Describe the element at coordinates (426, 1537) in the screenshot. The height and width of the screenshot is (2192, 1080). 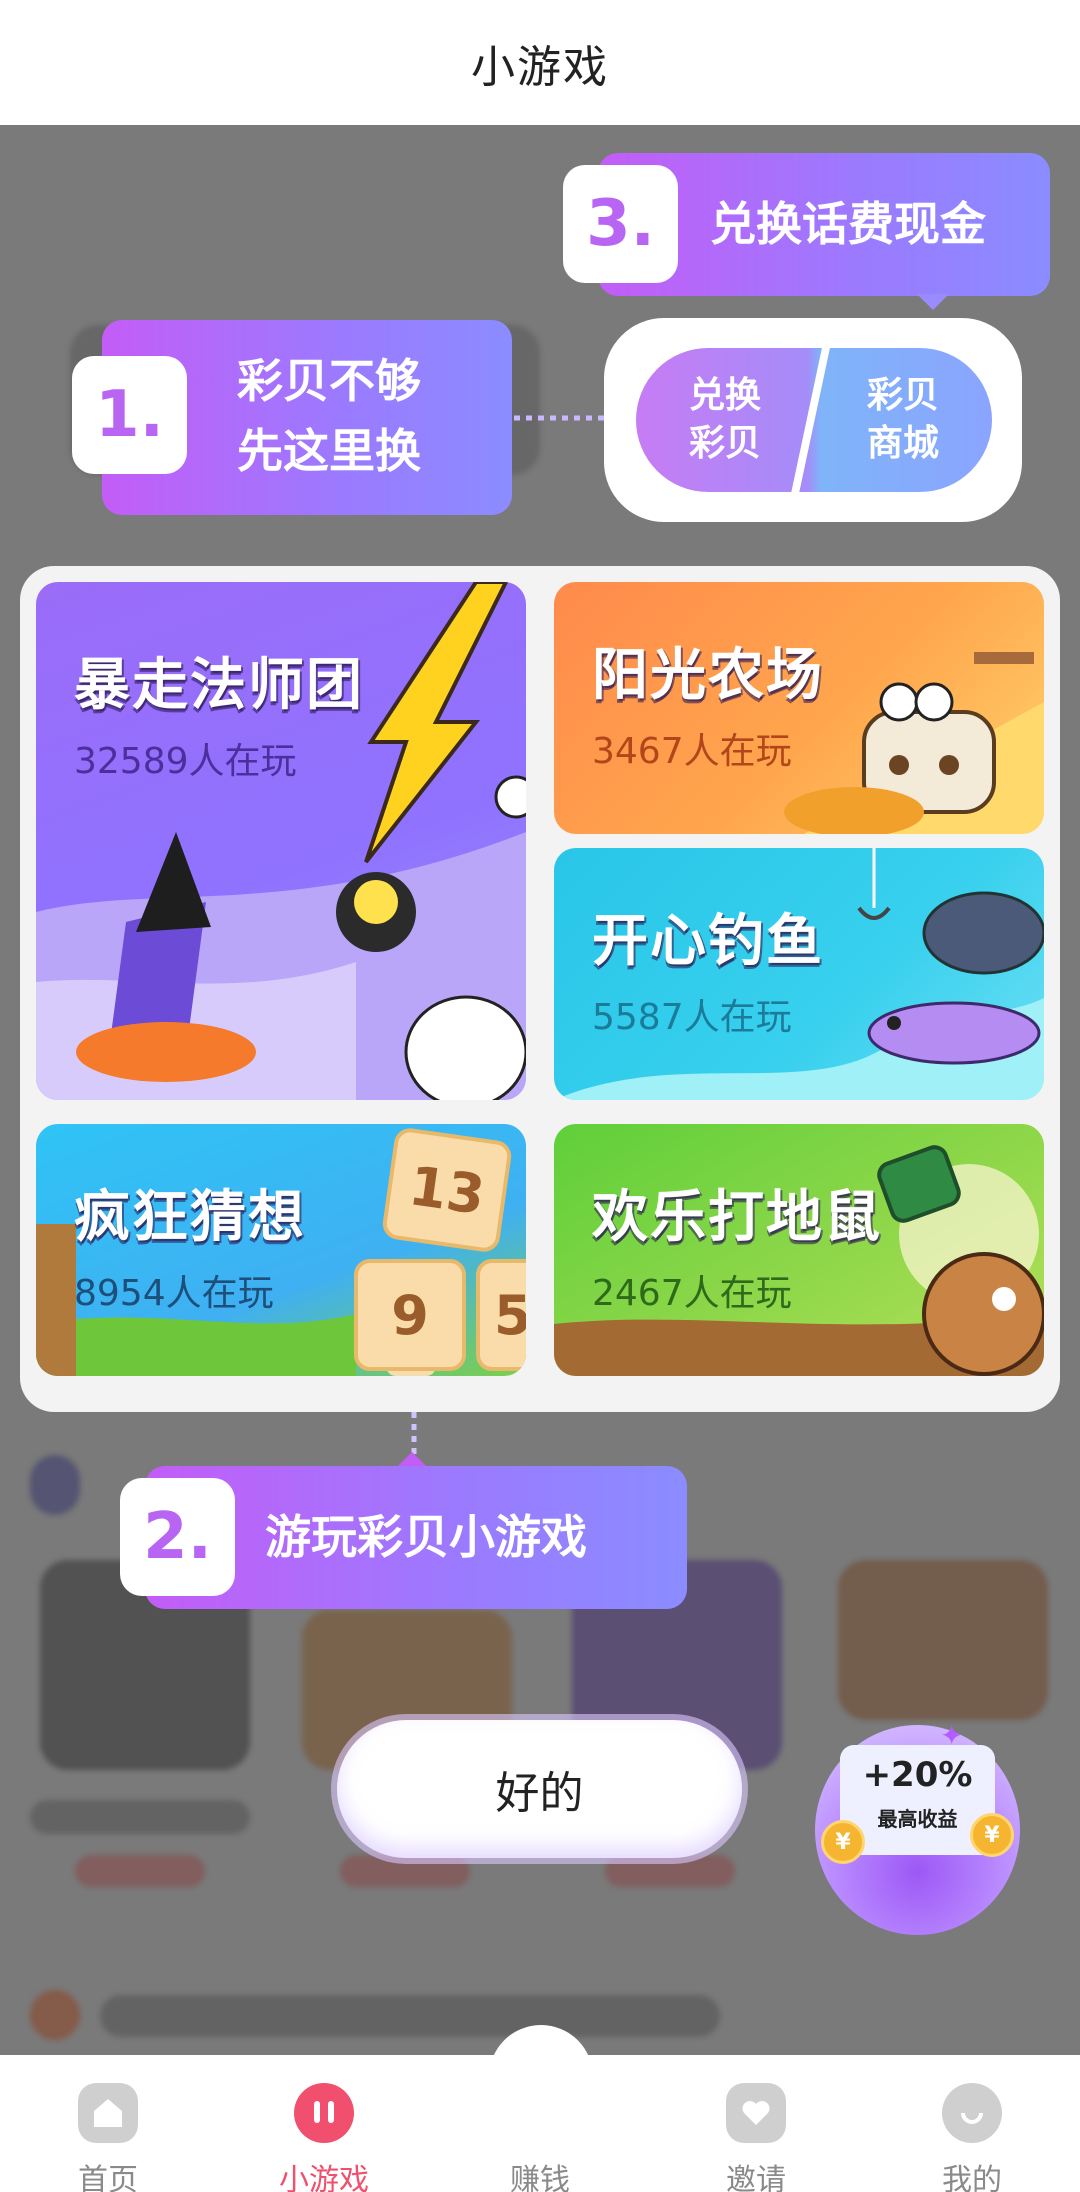
I see `step2-text: 游玩彩贝小游戏` at that location.